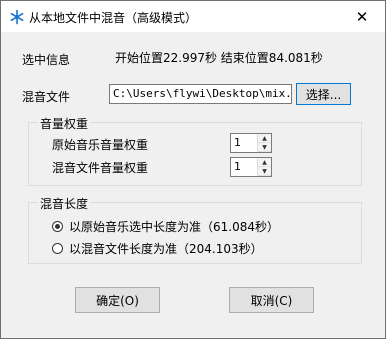 The width and height of the screenshot is (386, 339). I want to click on close-button: ✕, so click(362, 16).